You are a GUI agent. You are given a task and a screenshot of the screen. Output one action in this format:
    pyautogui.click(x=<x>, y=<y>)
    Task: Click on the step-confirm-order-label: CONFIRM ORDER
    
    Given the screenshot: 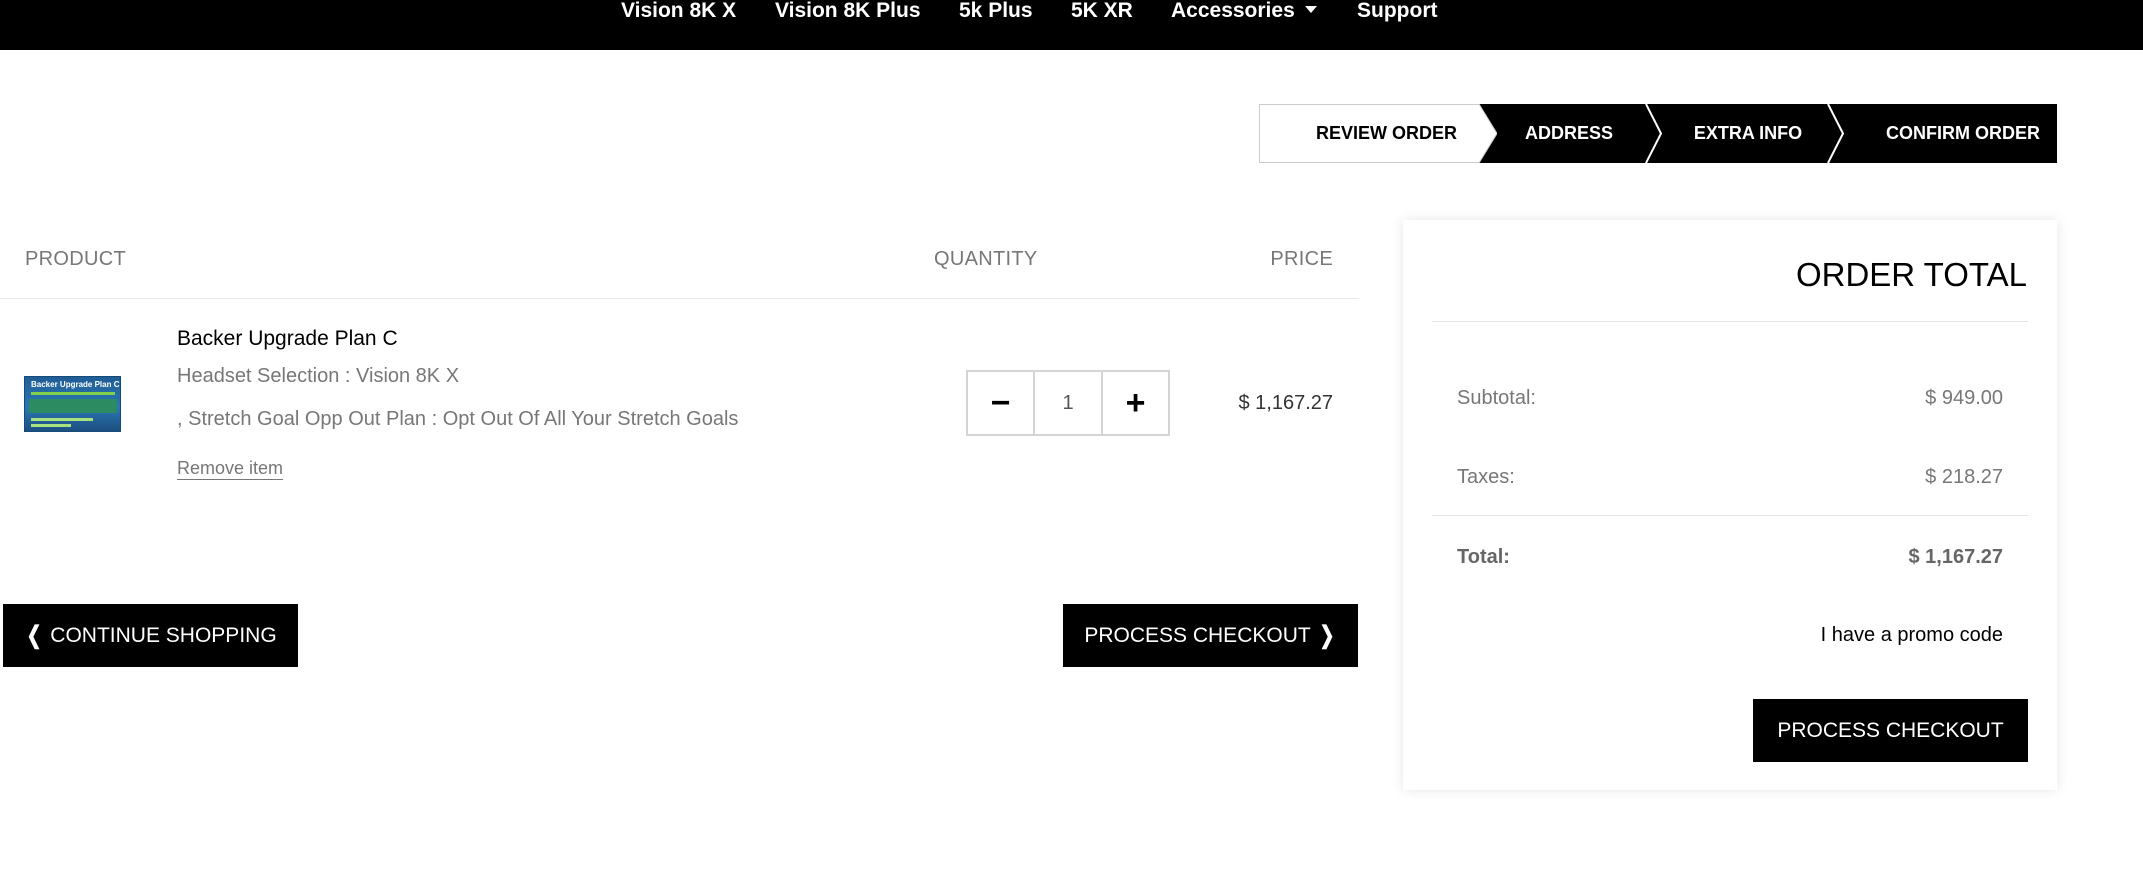 What is the action you would take?
    pyautogui.click(x=1963, y=133)
    